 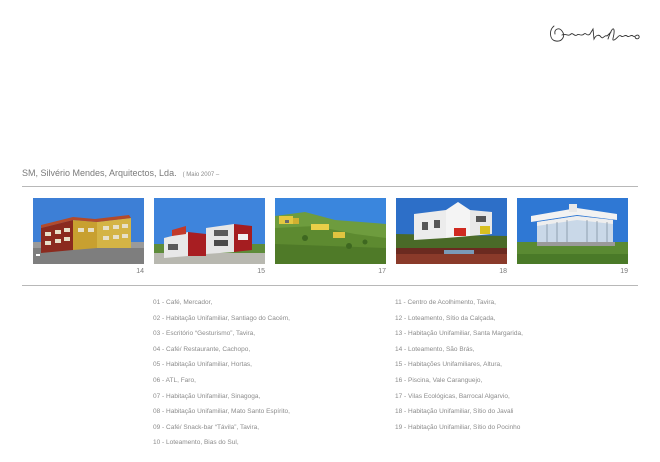 What do you see at coordinates (261, 271) in the screenshot?
I see `thumbnail-number: 15` at bounding box center [261, 271].